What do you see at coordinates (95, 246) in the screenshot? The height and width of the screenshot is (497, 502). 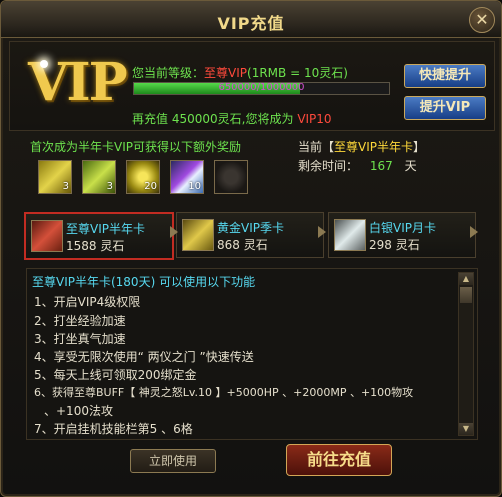 I see `card-price: 1588 灵石` at bounding box center [95, 246].